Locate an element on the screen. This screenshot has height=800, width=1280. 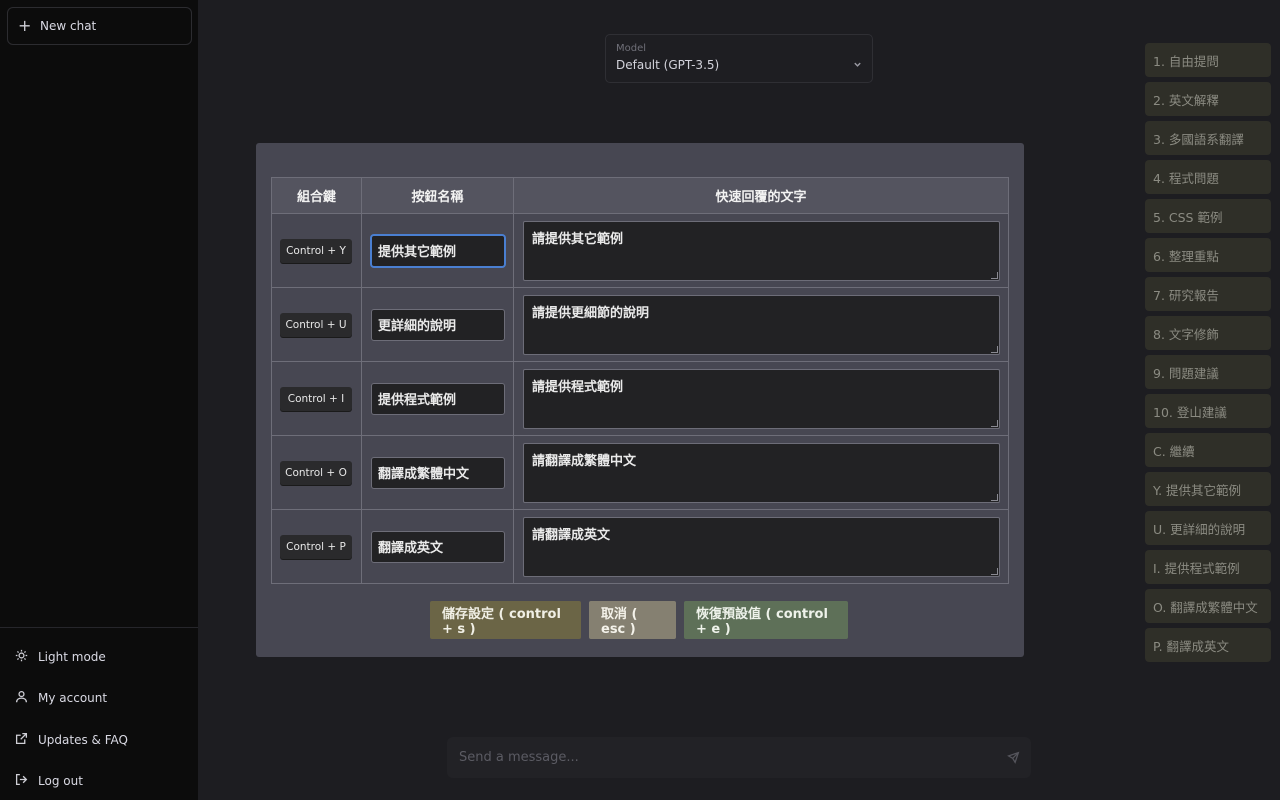
reply-text: 請提供程式範例 is located at coordinates (578, 387).